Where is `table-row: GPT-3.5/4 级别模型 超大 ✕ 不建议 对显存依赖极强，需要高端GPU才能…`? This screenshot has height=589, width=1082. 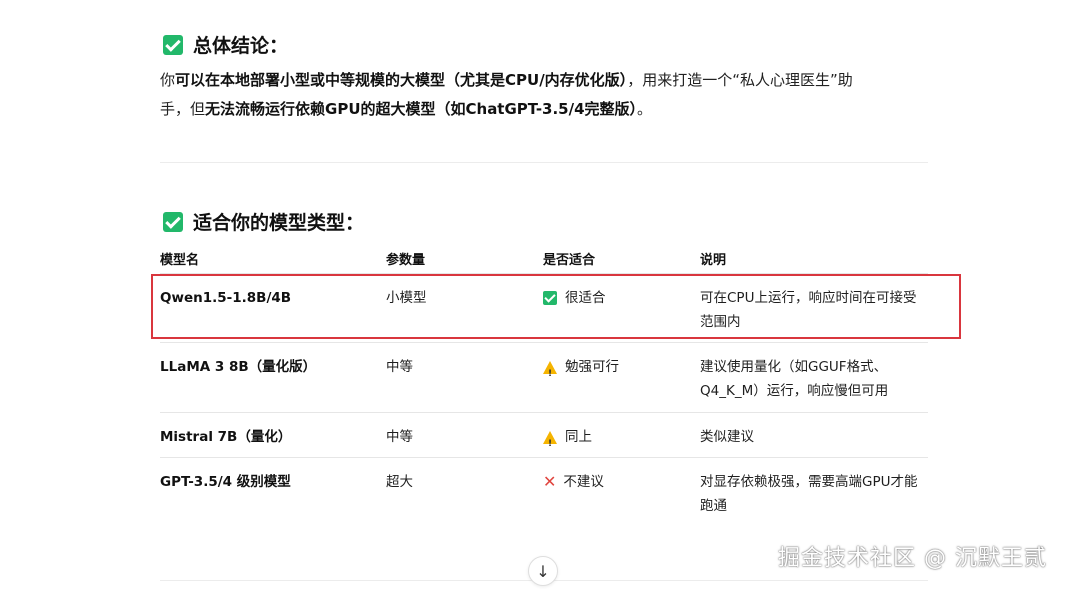 table-row: GPT-3.5/4 级别模型 超大 ✕ 不建议 对显存依赖极强，需要高端GPU才能… is located at coordinates (544, 492).